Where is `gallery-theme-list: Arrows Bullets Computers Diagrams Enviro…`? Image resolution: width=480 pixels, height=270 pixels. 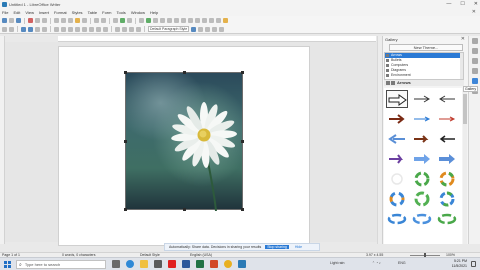 gallery-theme-list: Arrows Bullets Computers Diagrams Enviro… is located at coordinates (424, 66).